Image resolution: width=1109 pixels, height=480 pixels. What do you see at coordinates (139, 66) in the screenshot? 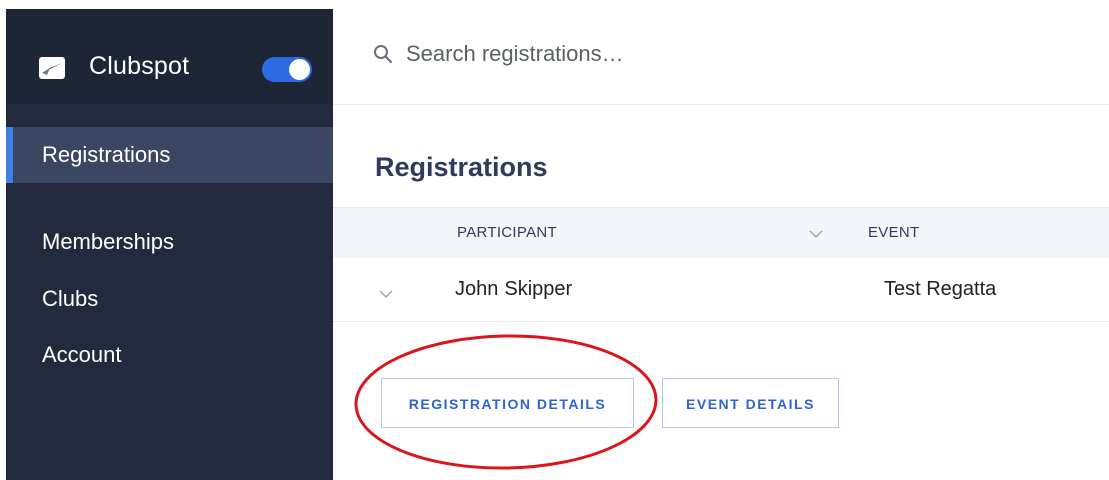
I see `brand-name: Clubspot` at bounding box center [139, 66].